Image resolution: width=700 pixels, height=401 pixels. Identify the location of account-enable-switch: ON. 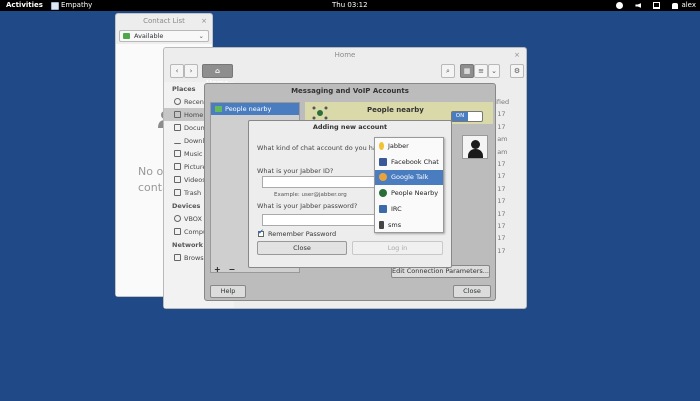
(467, 116).